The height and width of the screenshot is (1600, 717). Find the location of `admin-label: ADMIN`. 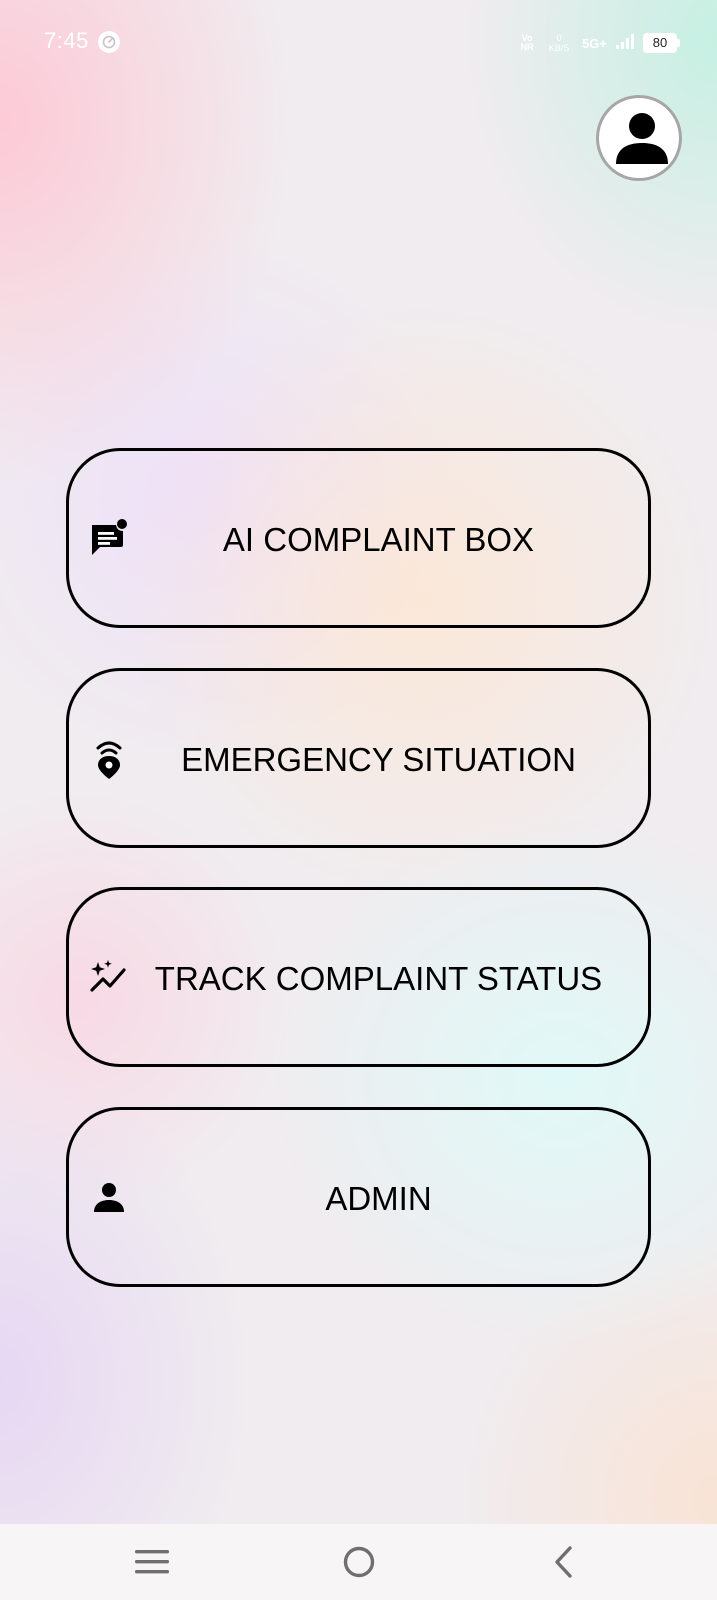

admin-label: ADMIN is located at coordinates (378, 1198).